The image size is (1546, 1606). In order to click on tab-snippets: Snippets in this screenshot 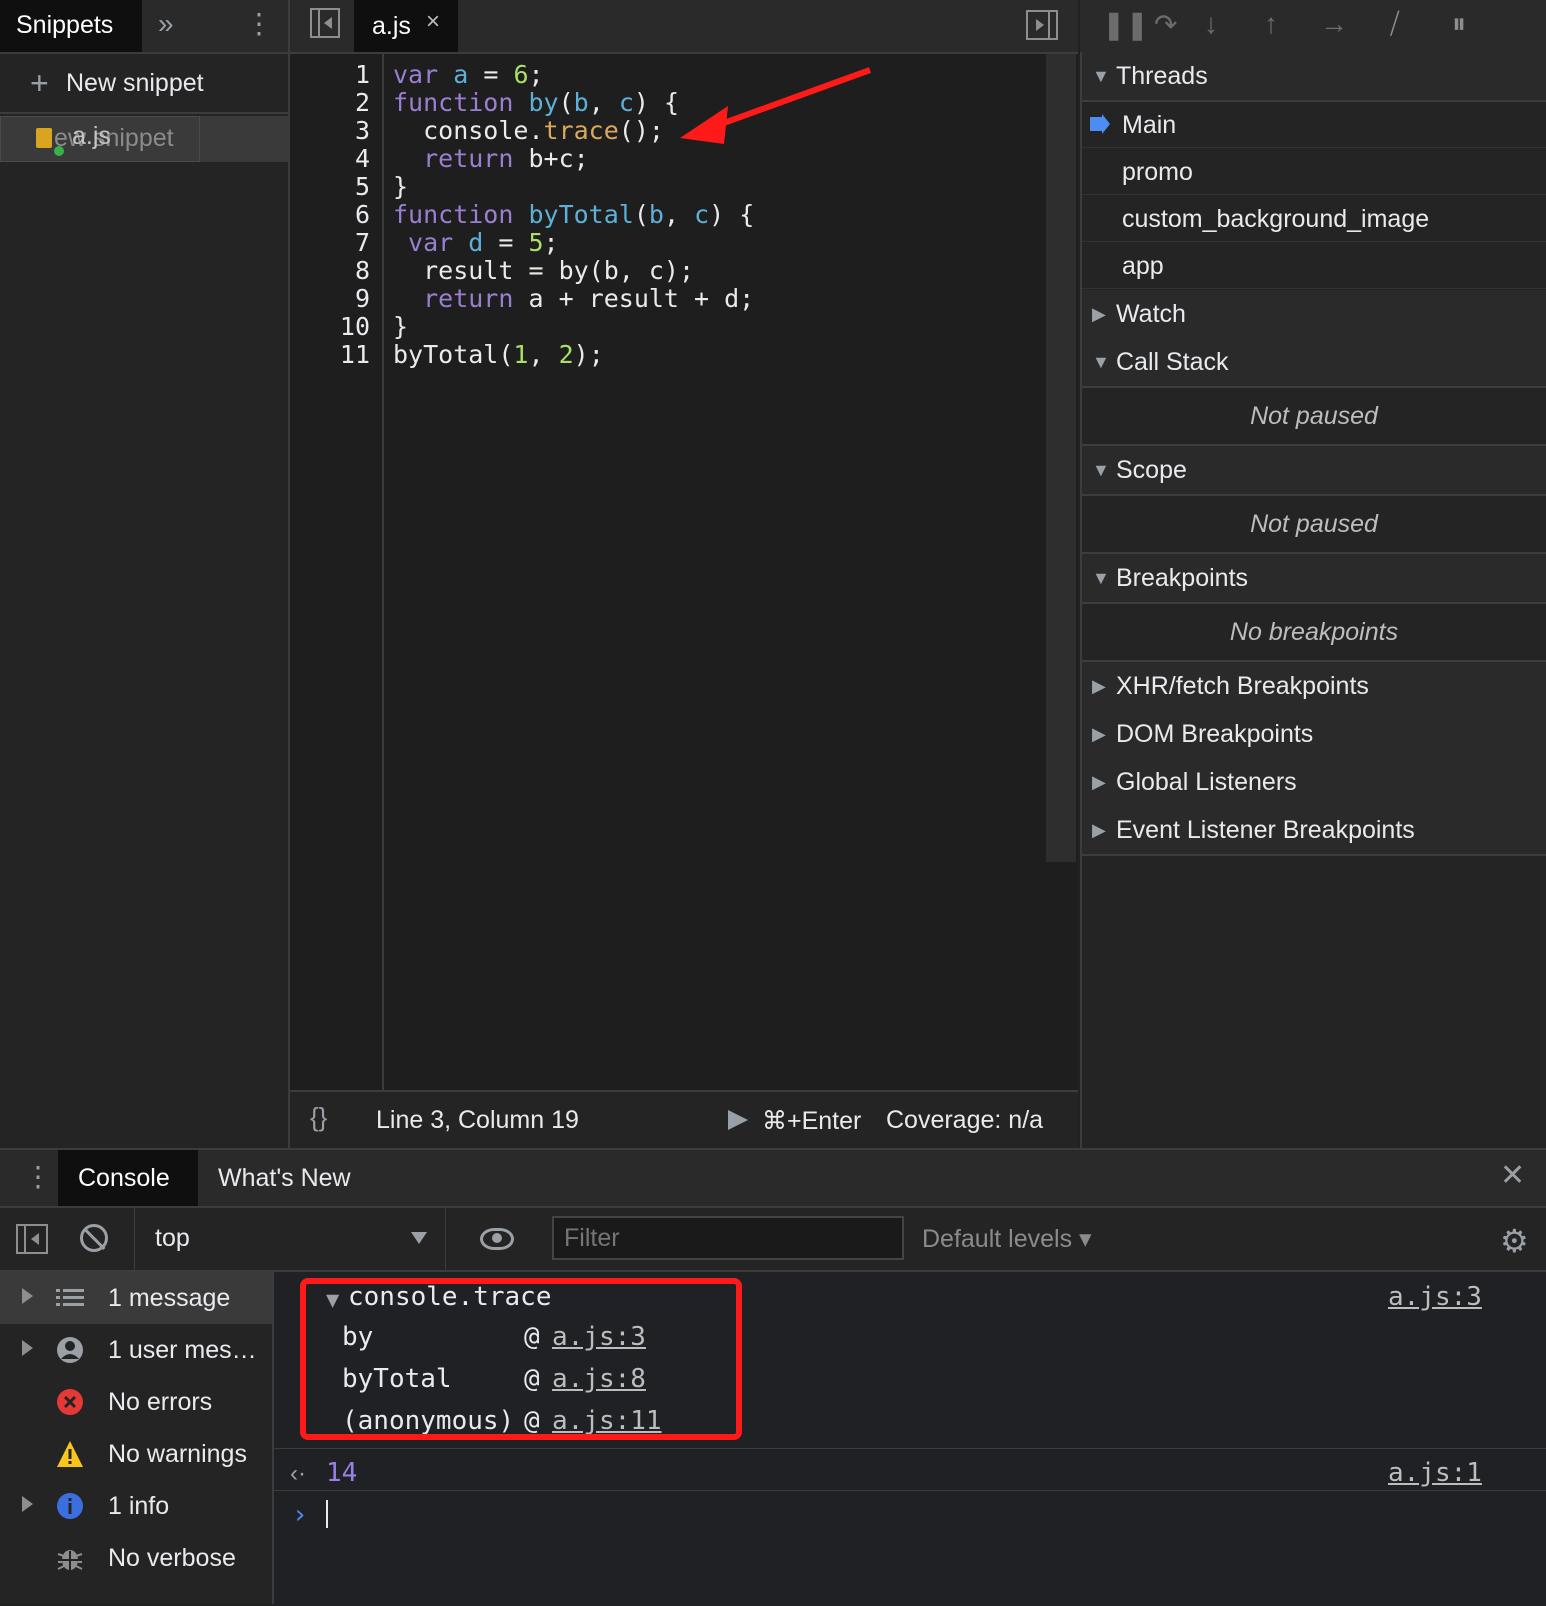, I will do `click(71, 26)`.